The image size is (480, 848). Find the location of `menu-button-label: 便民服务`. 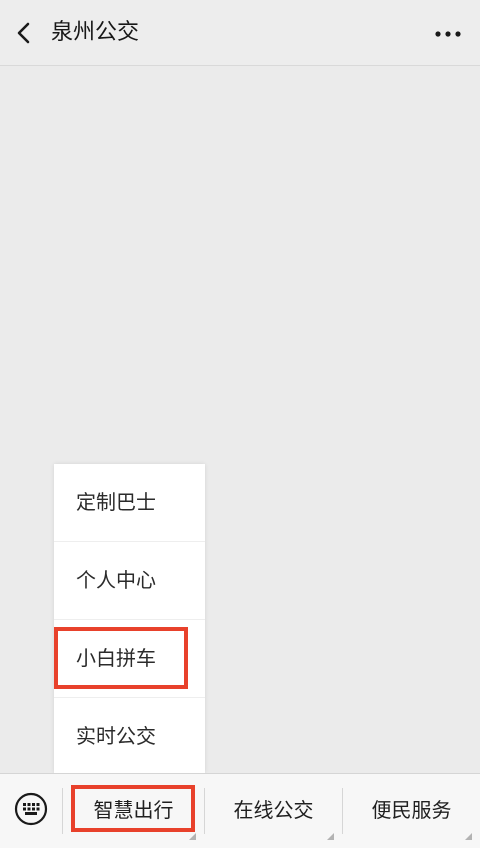

menu-button-label: 便民服务 is located at coordinates (411, 810).